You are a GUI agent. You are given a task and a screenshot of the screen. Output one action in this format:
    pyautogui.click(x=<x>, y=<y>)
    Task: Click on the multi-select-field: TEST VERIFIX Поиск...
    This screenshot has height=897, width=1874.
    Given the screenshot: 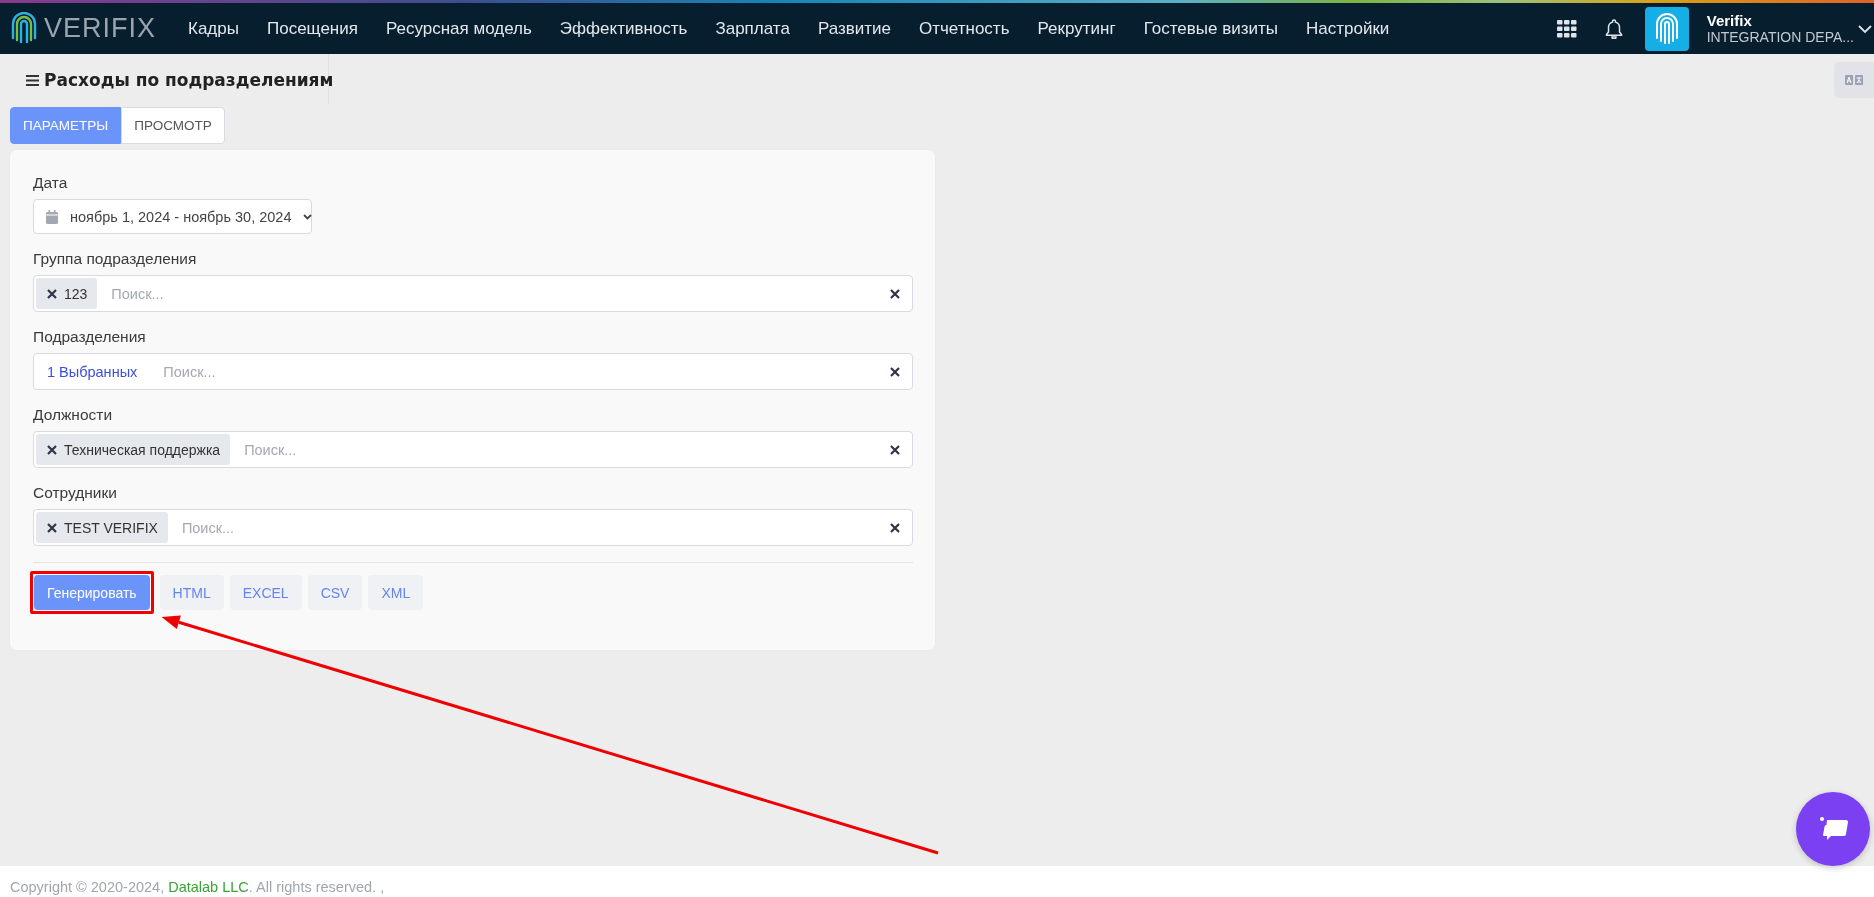 What is the action you would take?
    pyautogui.click(x=473, y=527)
    